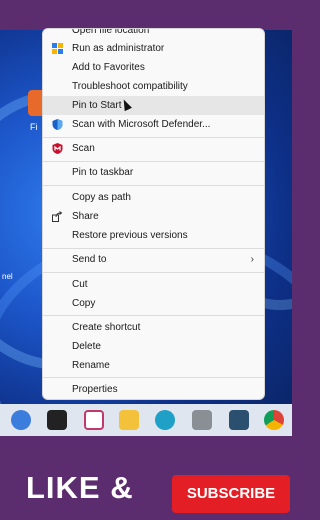  Describe the element at coordinates (153, 148) in the screenshot. I see `menu-item-scan: Scan` at that location.